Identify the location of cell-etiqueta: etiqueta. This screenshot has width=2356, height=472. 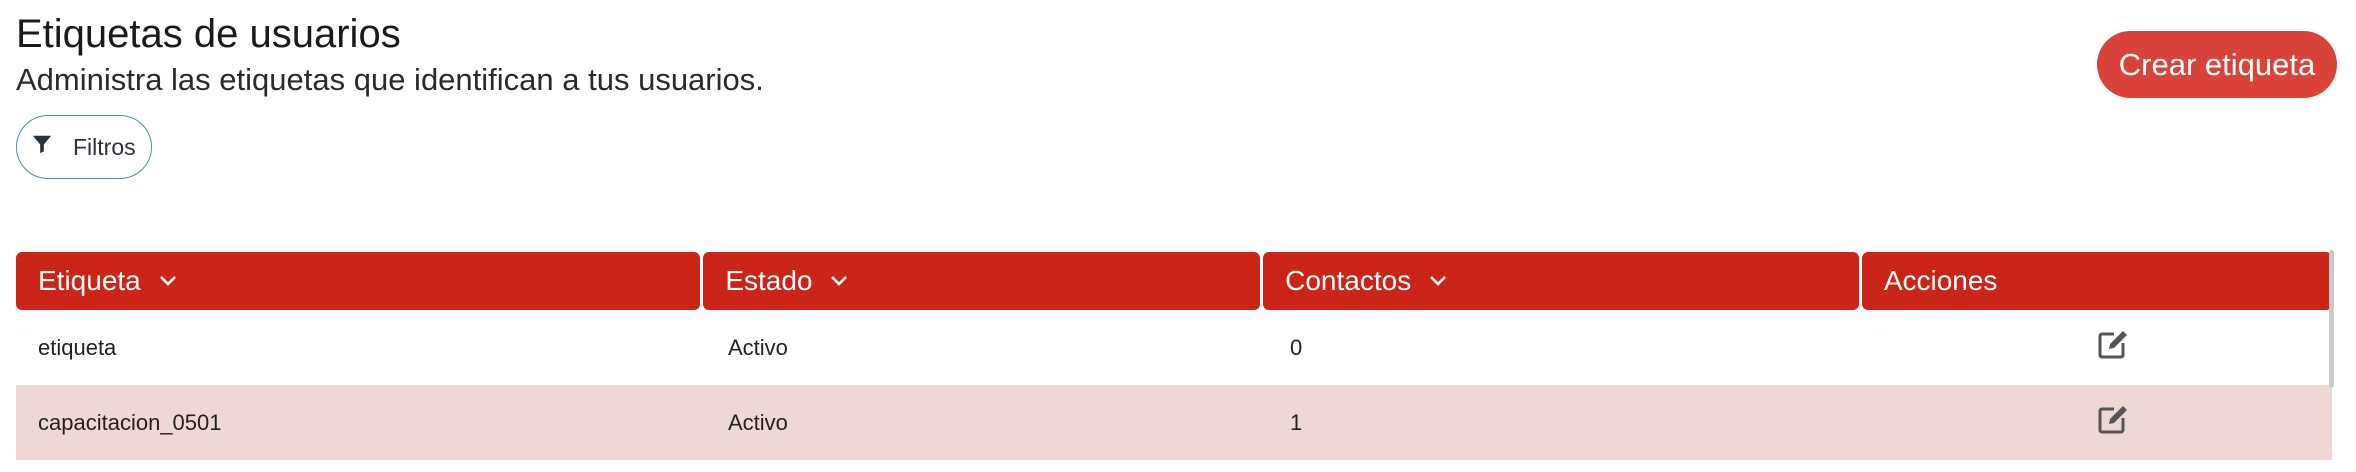
(77, 347).